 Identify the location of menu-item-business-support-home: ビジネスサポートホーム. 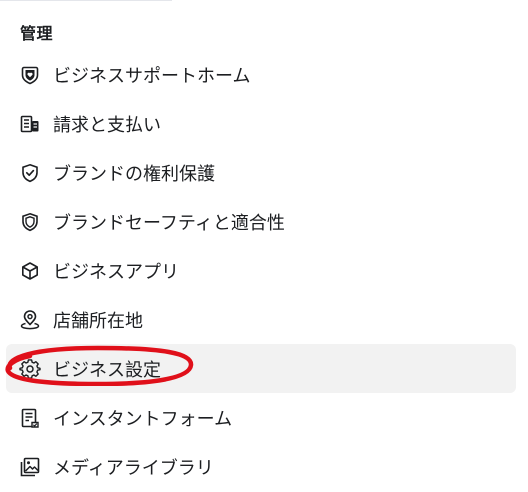
(261, 74).